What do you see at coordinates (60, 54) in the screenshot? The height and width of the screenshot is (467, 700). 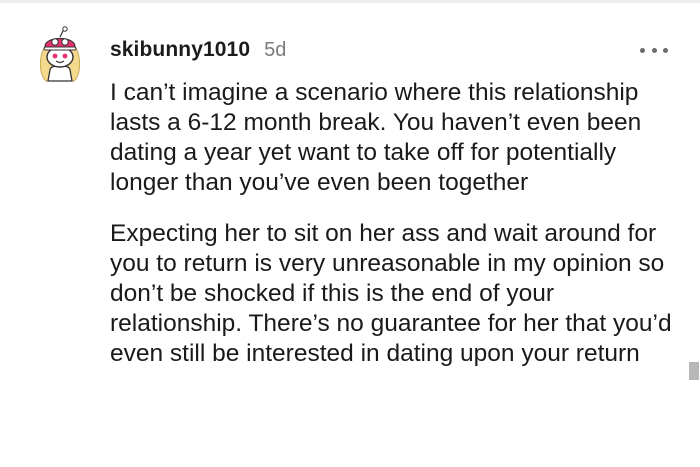 I see `snoo-avatar-icon` at bounding box center [60, 54].